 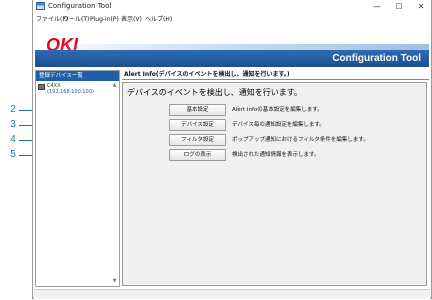 I want to click on maximize-button: ☐, so click(x=399, y=6).